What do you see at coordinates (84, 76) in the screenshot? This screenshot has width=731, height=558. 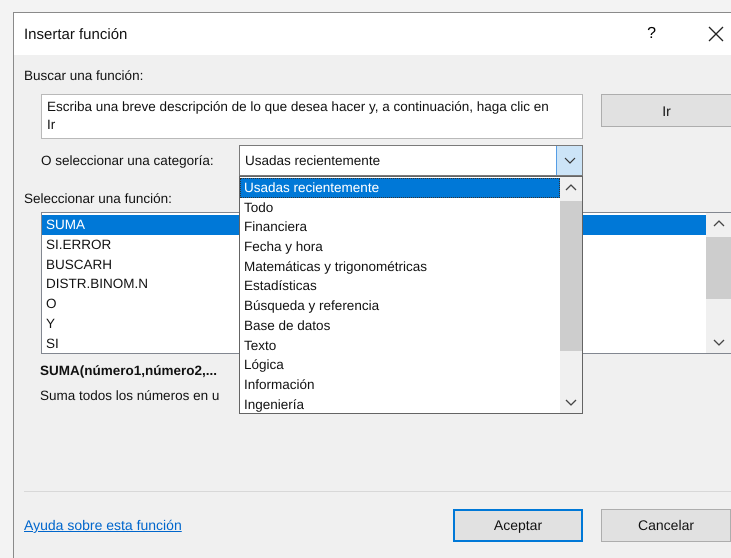 I see `search-label: Buscar una función:` at bounding box center [84, 76].